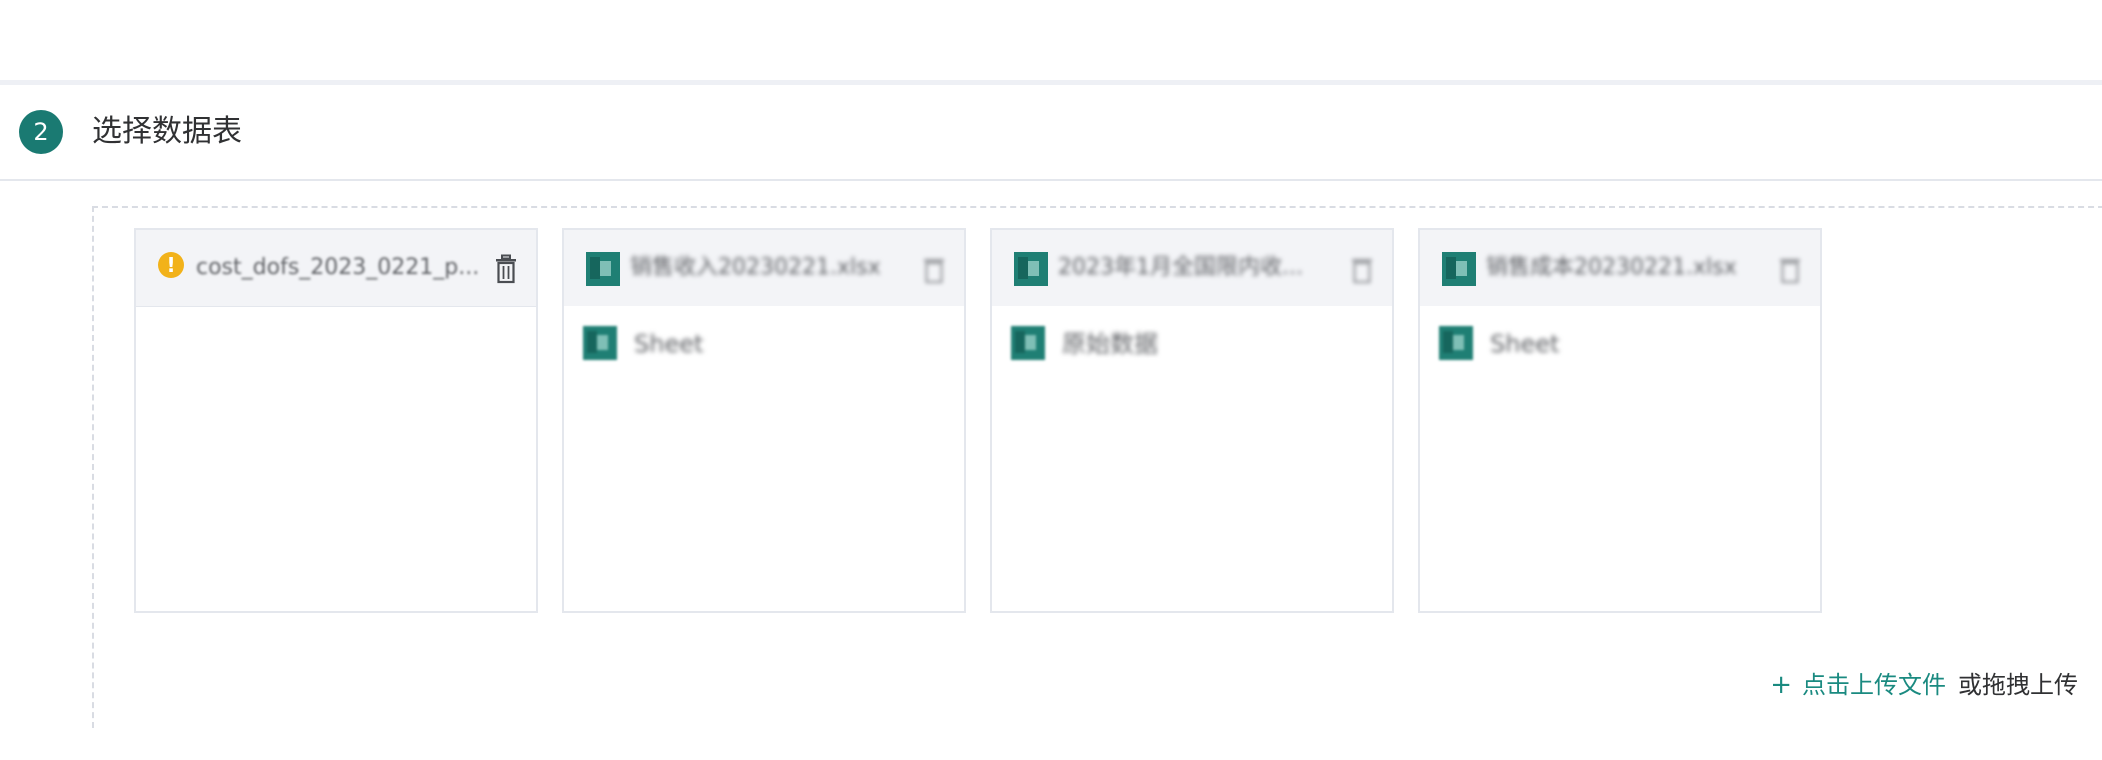  Describe the element at coordinates (41, 132) in the screenshot. I see `step-number-badge: 2` at that location.